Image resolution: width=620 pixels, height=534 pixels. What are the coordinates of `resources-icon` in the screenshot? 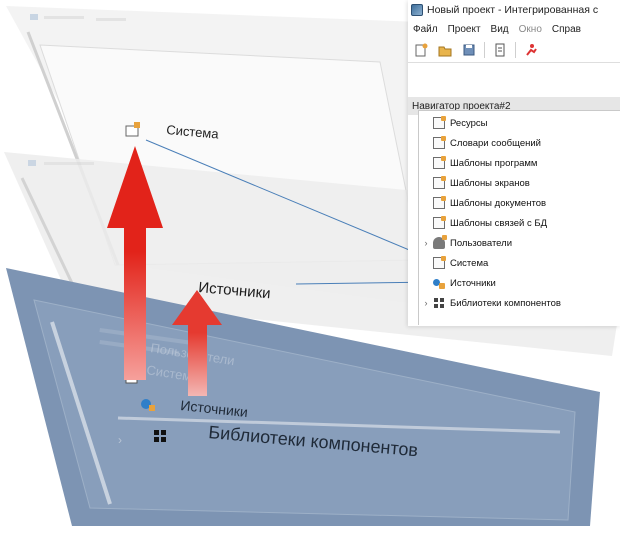 It's located at (439, 122).